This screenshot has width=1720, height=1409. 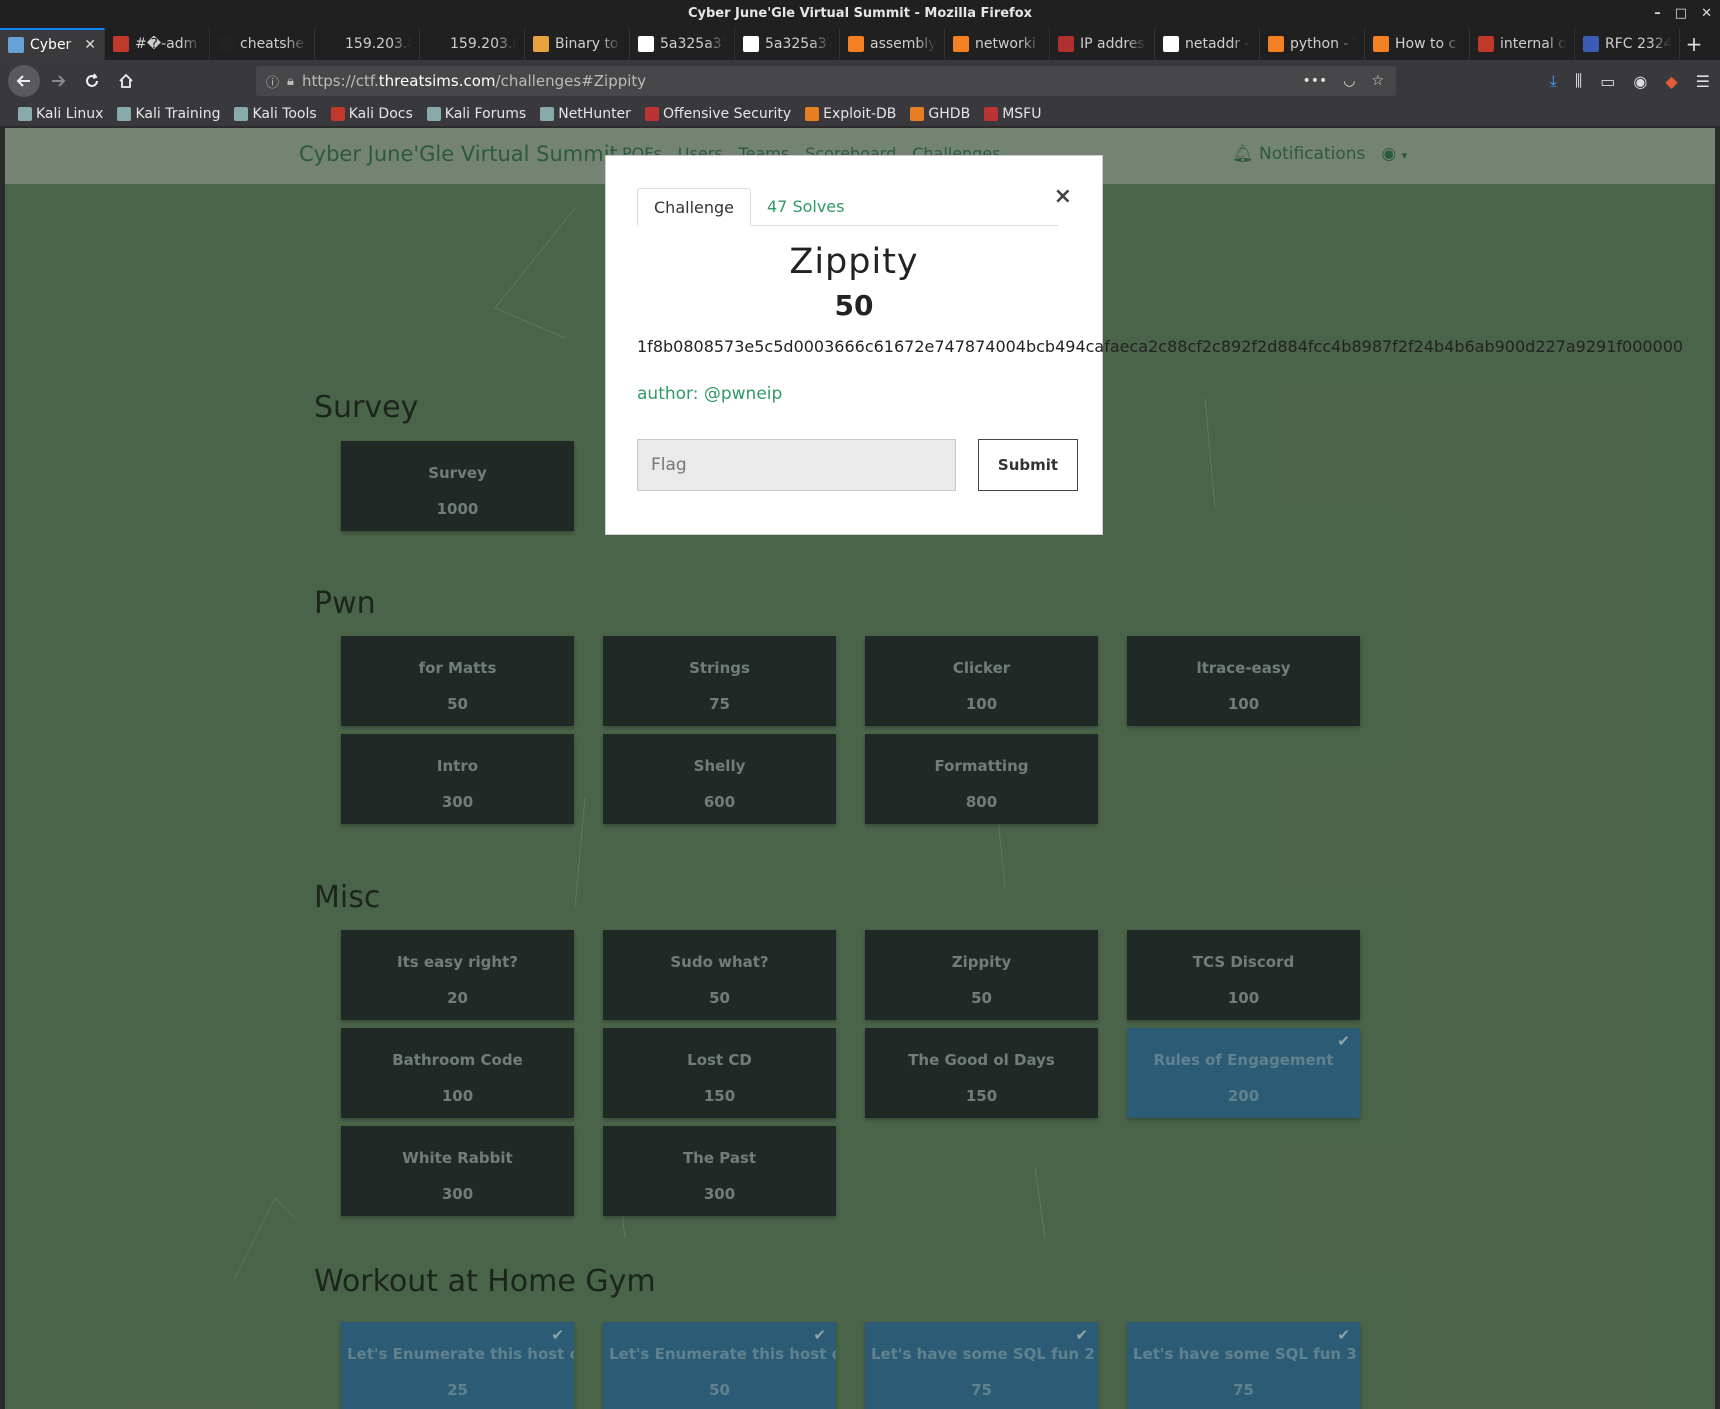 I want to click on home-icon, so click(x=126, y=80).